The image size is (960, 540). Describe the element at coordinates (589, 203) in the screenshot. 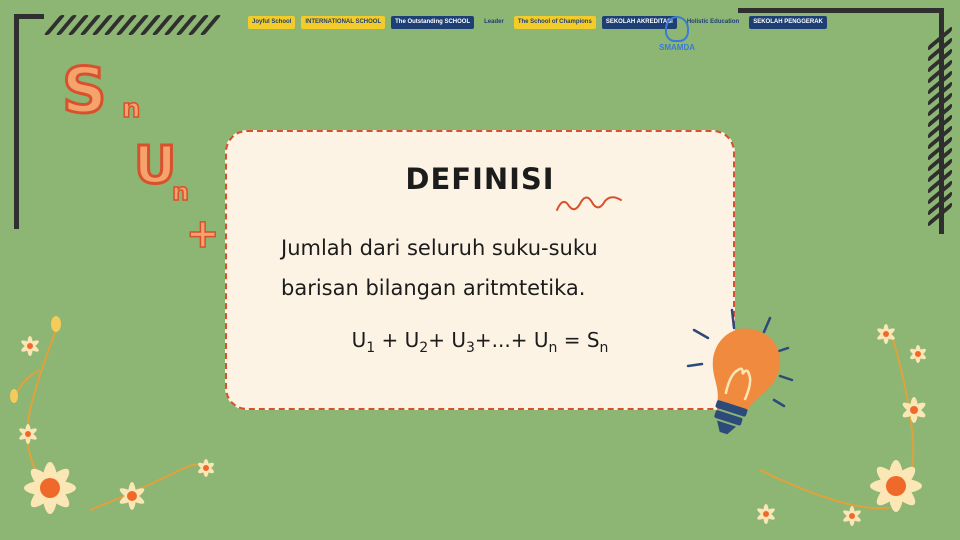

I see `squiggle-icon` at that location.